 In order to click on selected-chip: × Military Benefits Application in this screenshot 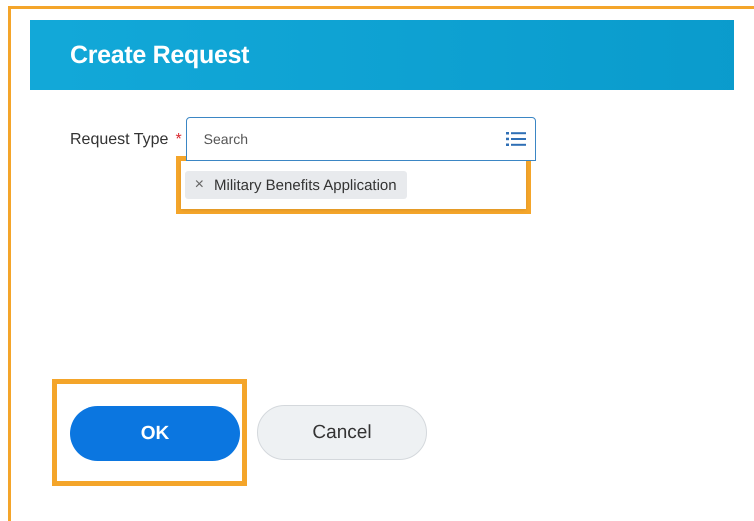, I will do `click(295, 185)`.